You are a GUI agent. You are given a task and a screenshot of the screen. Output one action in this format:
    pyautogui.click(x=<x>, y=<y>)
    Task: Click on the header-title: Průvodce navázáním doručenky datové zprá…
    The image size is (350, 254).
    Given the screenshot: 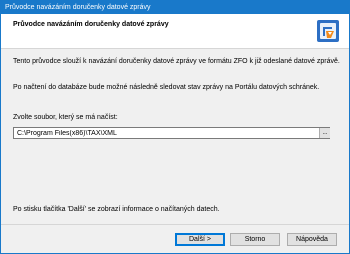 What is the action you would take?
    pyautogui.click(x=91, y=24)
    